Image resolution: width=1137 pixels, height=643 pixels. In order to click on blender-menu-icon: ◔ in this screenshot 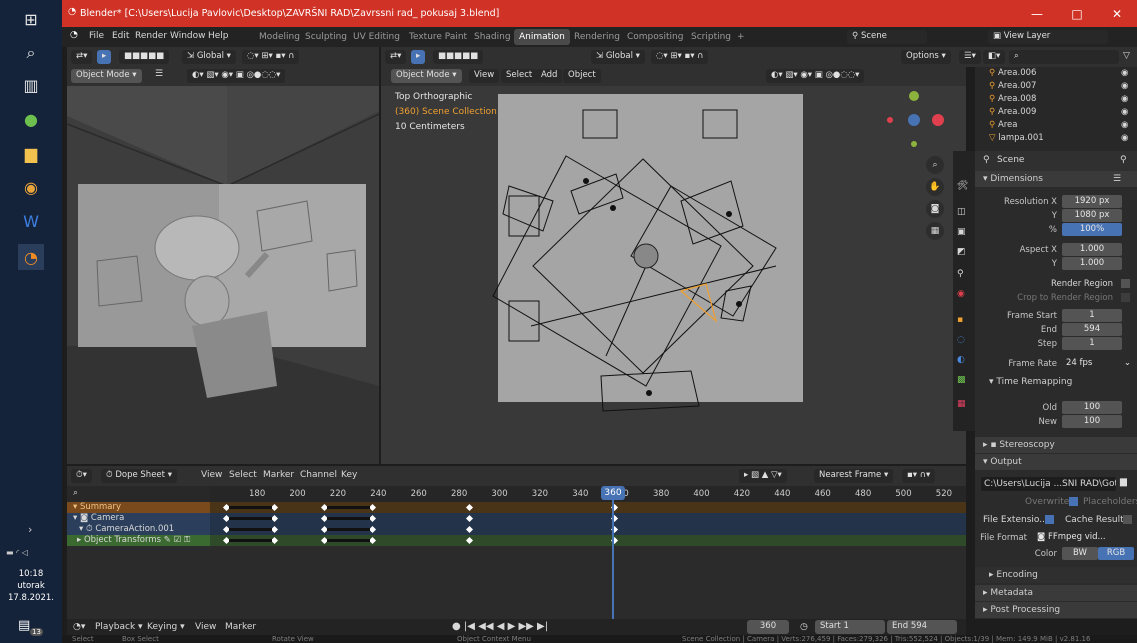, I will do `click(74, 35)`.